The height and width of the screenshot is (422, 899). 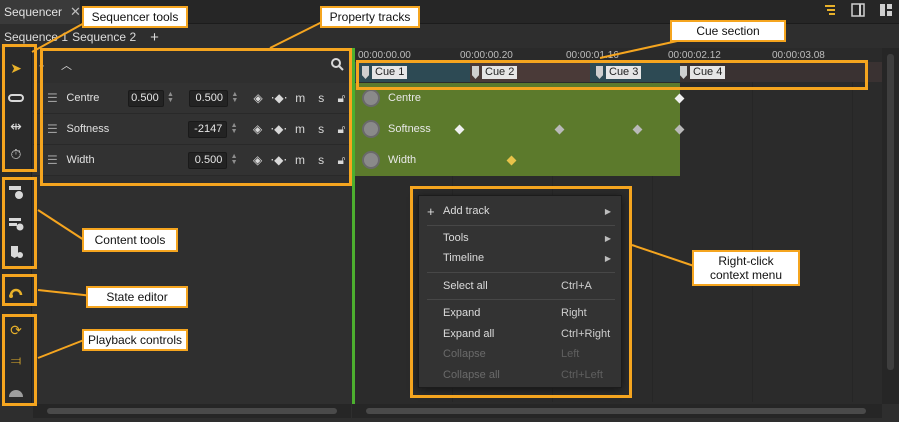 I want to click on annotation-content-tools: Content tools, so click(x=130, y=240).